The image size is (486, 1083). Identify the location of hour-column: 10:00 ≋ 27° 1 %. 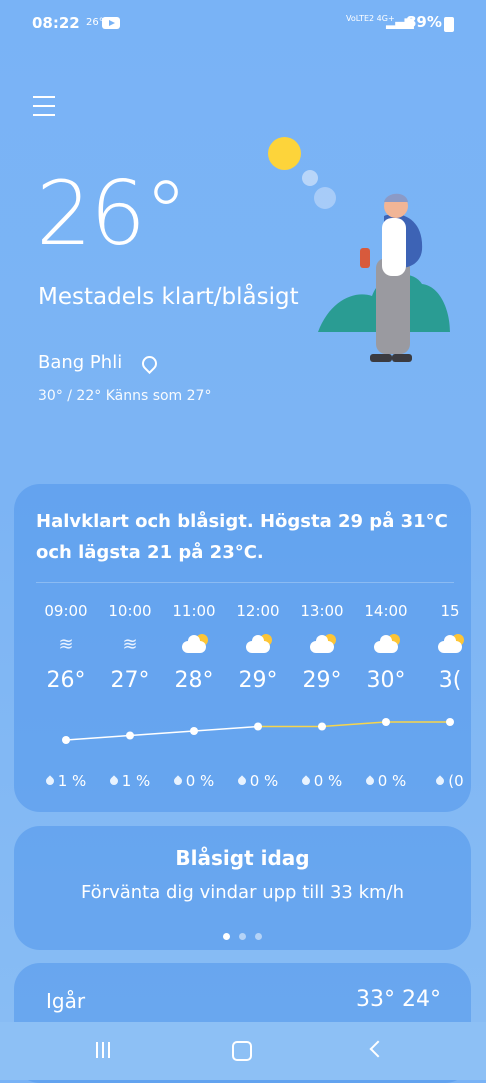
(130, 696).